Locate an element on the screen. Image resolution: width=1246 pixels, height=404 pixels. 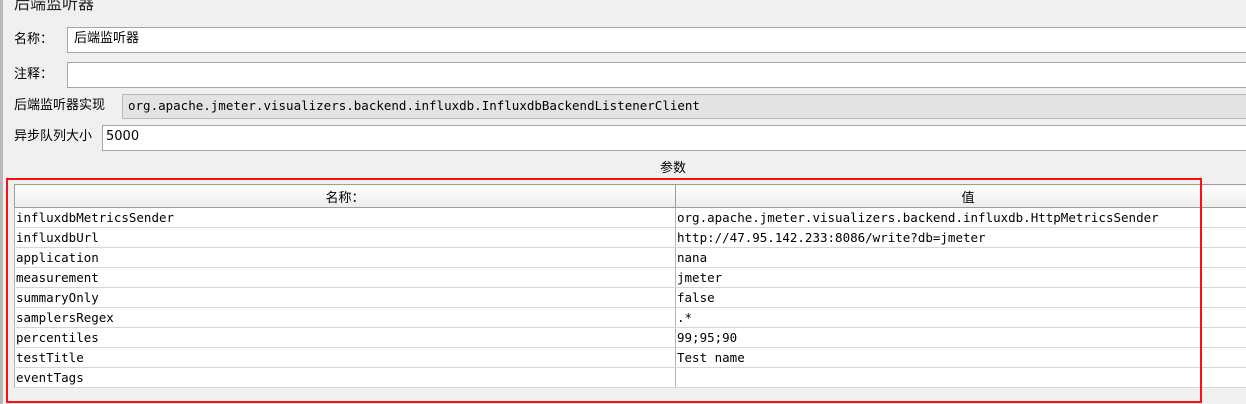
panel-title: 后端监听器 is located at coordinates (54, 6).